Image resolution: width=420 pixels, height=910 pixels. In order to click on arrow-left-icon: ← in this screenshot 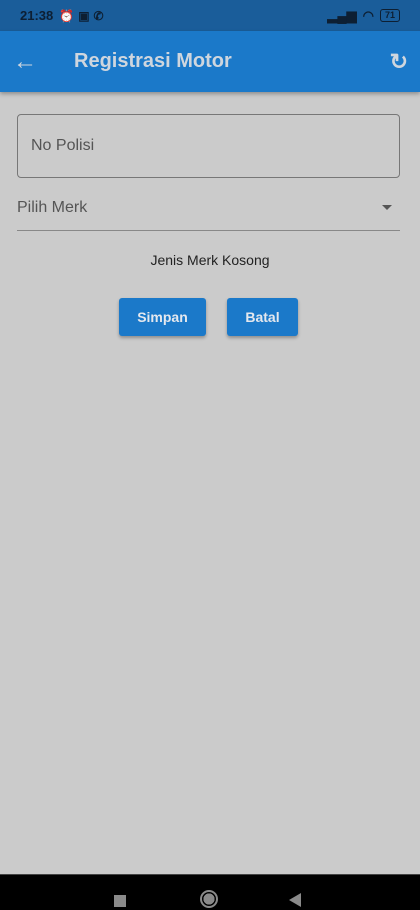, I will do `click(25, 62)`.